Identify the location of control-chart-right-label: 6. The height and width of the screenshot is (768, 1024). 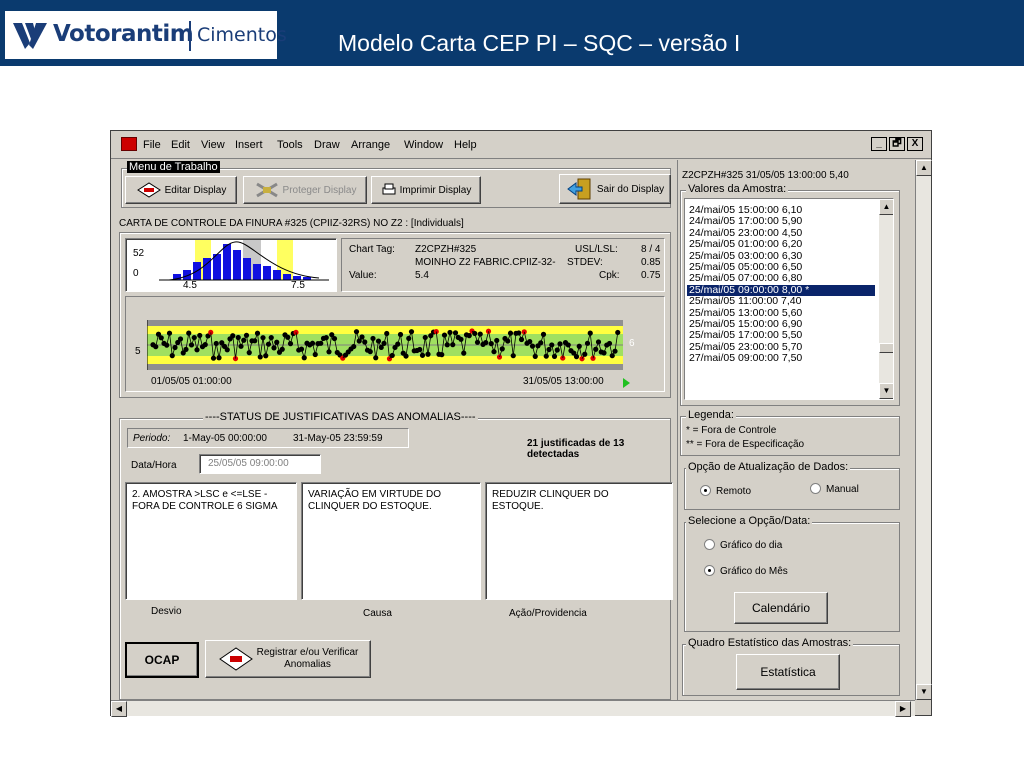
(632, 343).